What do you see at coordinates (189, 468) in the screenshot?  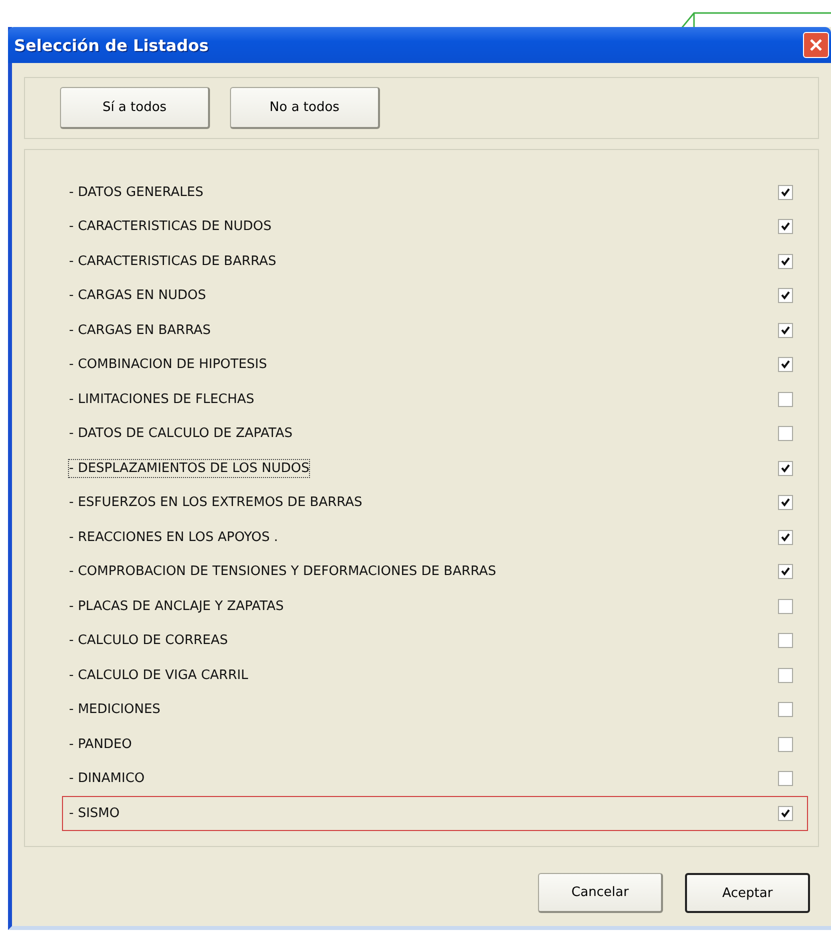 I see `item-label: - DESPLAZAMIENTOS DE LOS NUDOS` at bounding box center [189, 468].